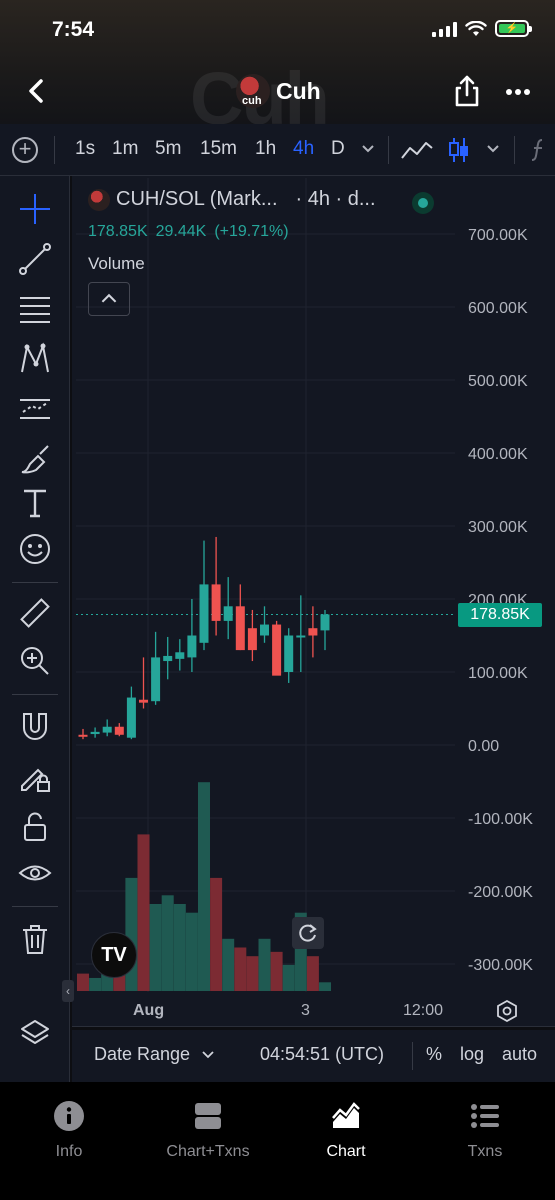  What do you see at coordinates (114, 955) in the screenshot?
I see `tradingview-logo: TV` at bounding box center [114, 955].